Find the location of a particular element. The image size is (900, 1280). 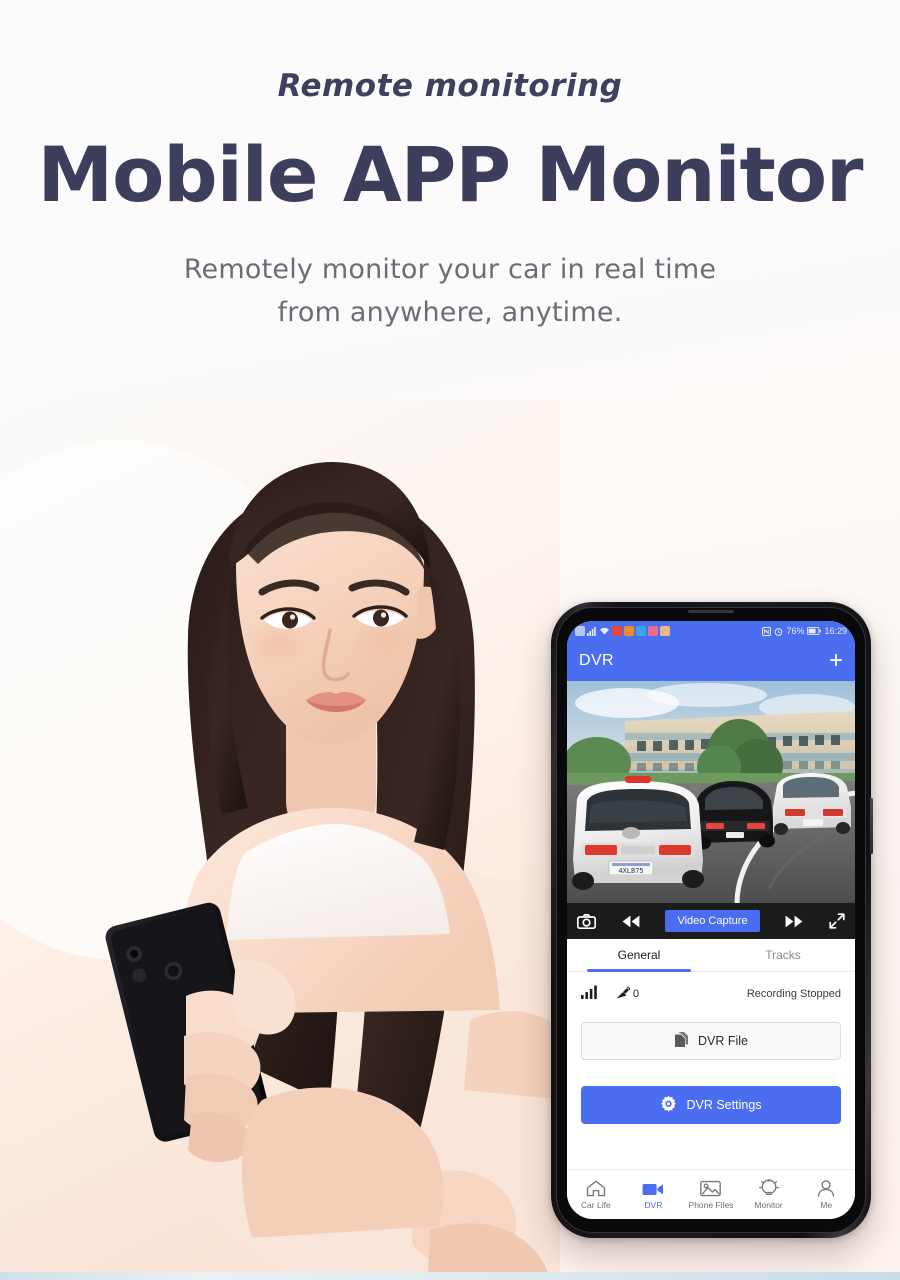

gps-satellite-status: 0 is located at coordinates (627, 994).